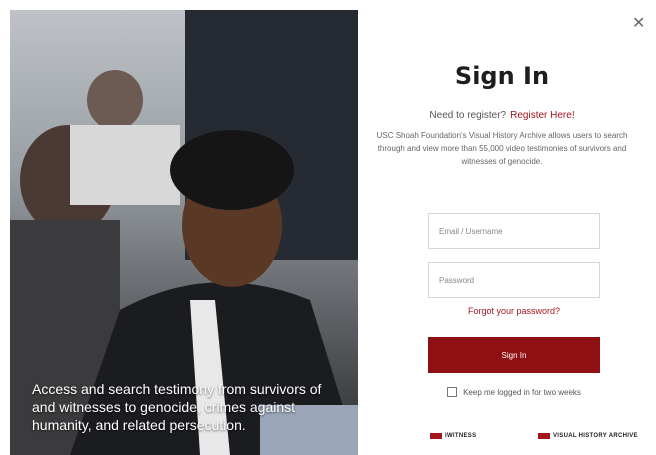  What do you see at coordinates (468, 115) in the screenshot?
I see `register-text: Need to register?` at bounding box center [468, 115].